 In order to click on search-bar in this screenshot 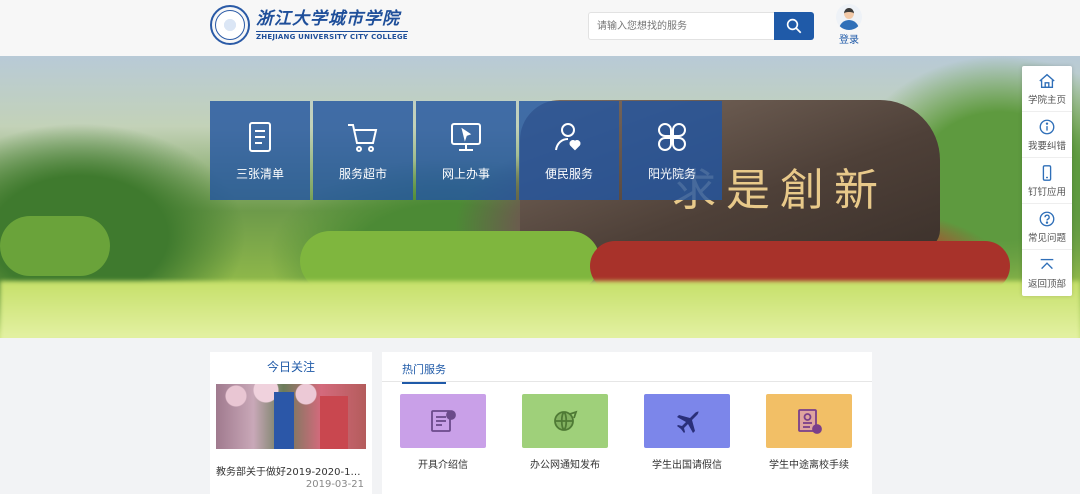, I will do `click(701, 26)`.